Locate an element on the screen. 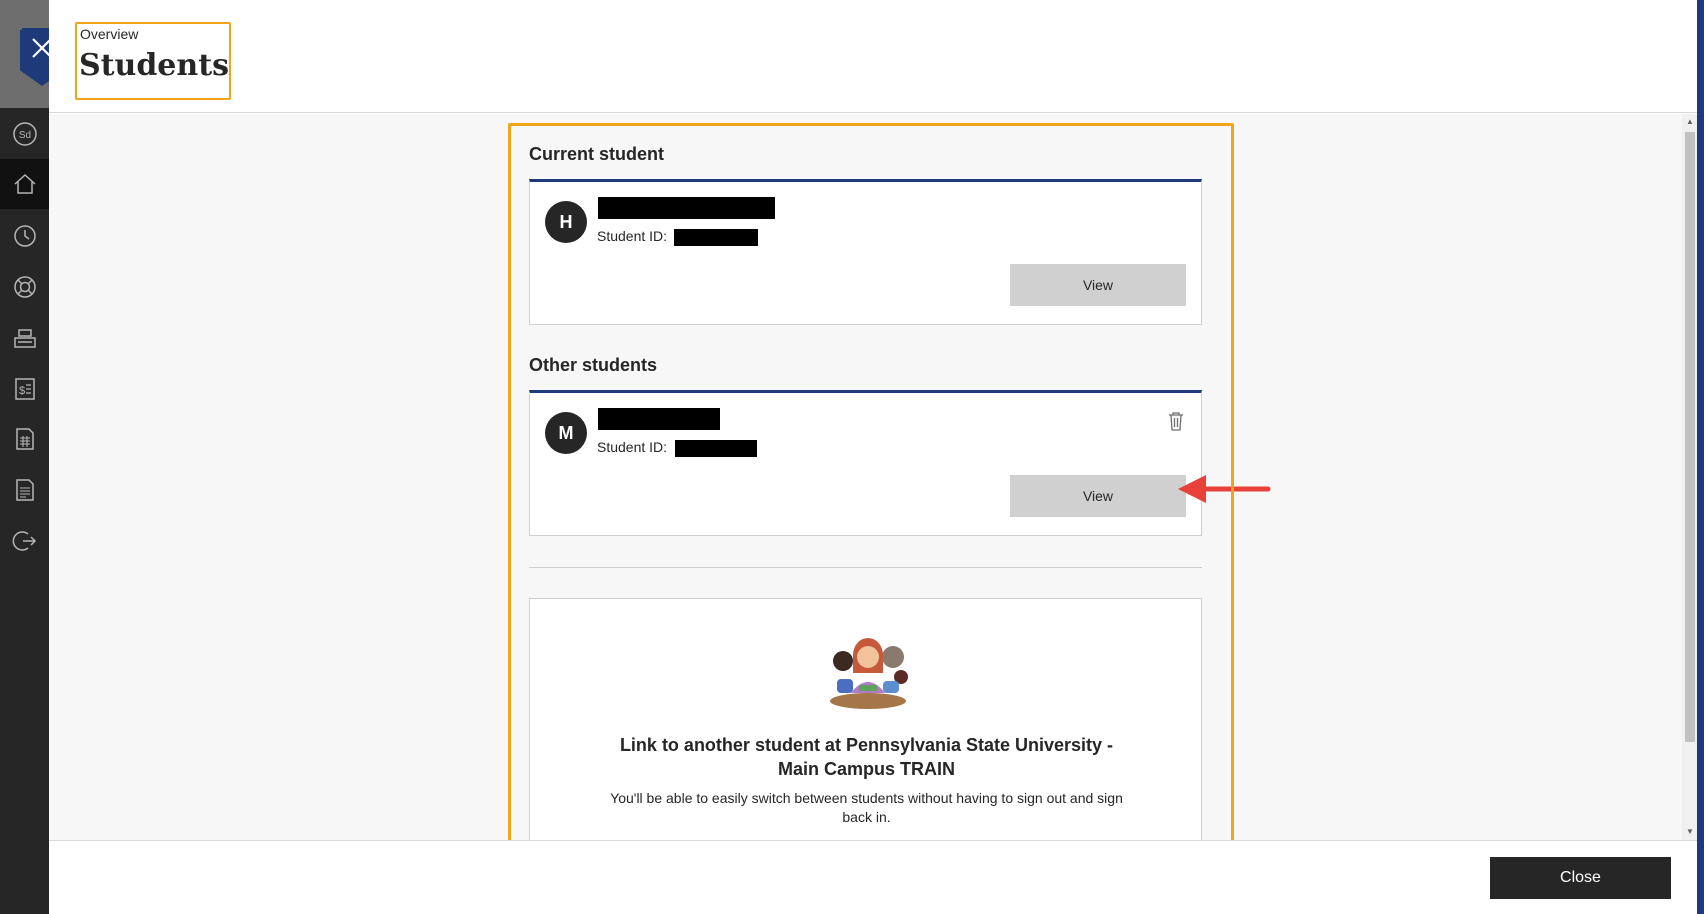 The image size is (1704, 914). scroll-up-icon: ▲ is located at coordinates (1690, 122).